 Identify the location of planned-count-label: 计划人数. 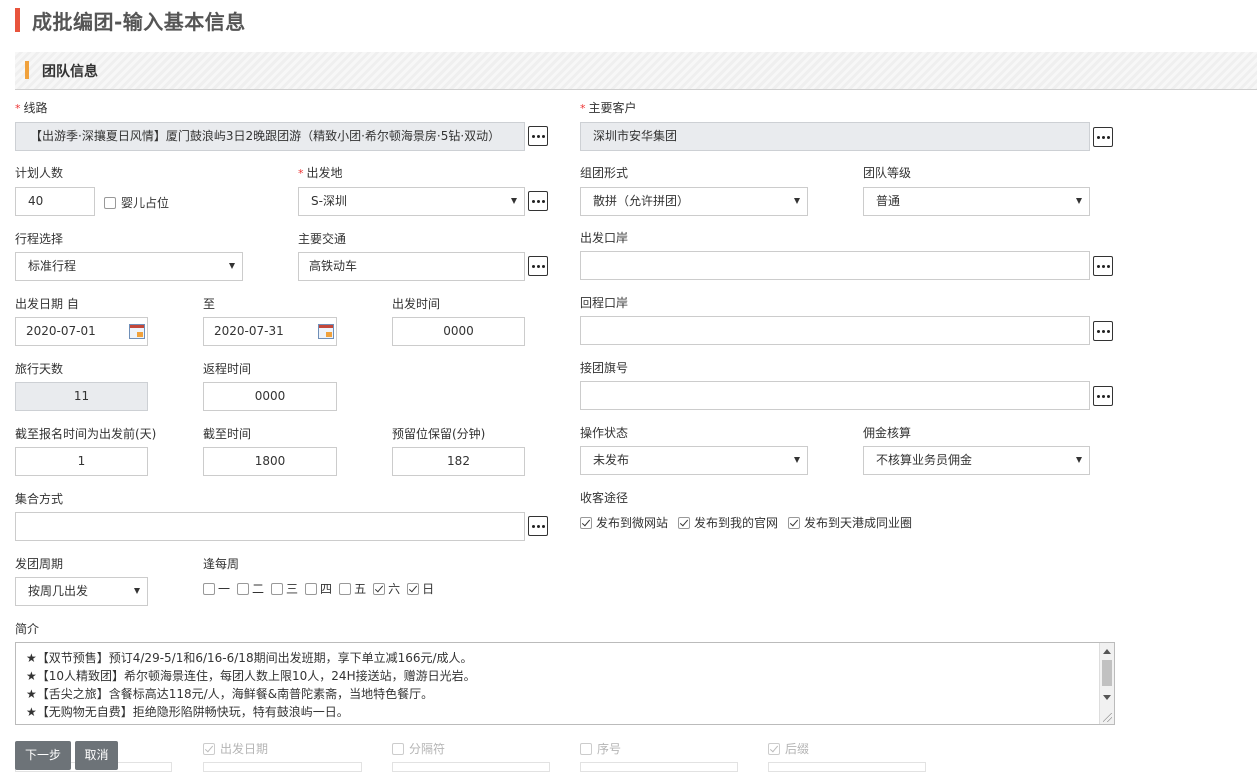
(39, 173).